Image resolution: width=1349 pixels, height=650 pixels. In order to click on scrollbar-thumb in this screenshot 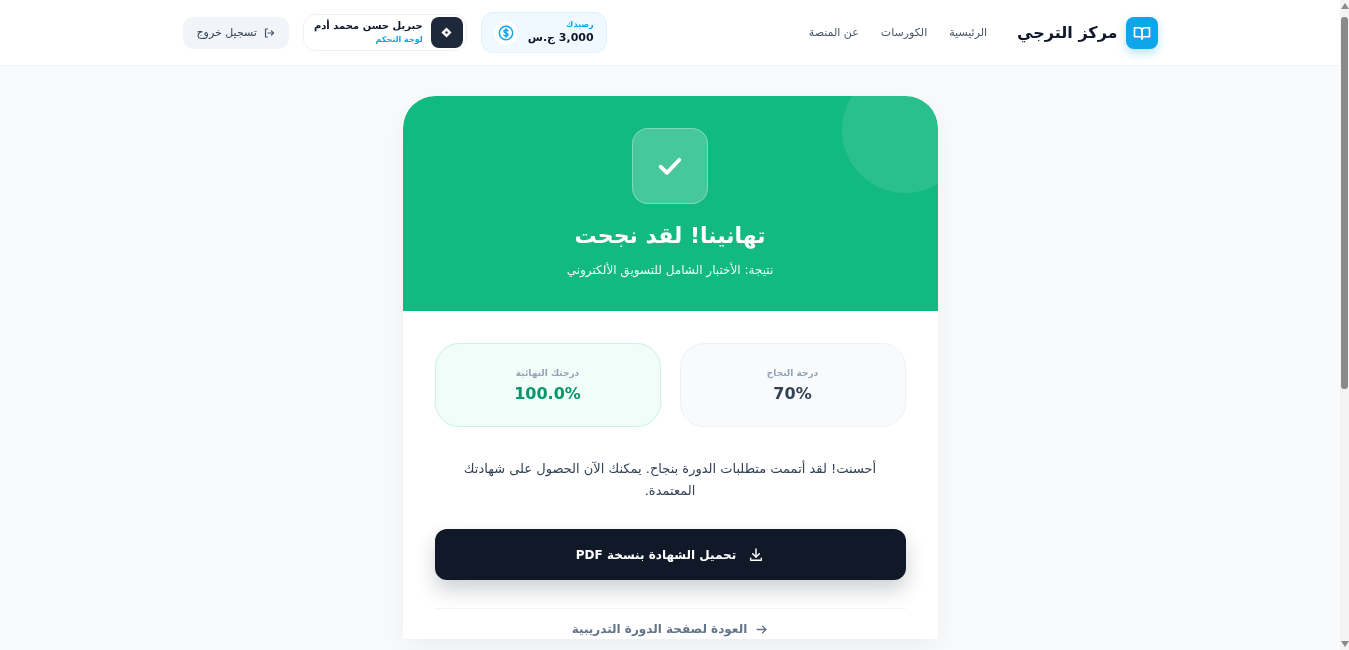, I will do `click(1344, 203)`.